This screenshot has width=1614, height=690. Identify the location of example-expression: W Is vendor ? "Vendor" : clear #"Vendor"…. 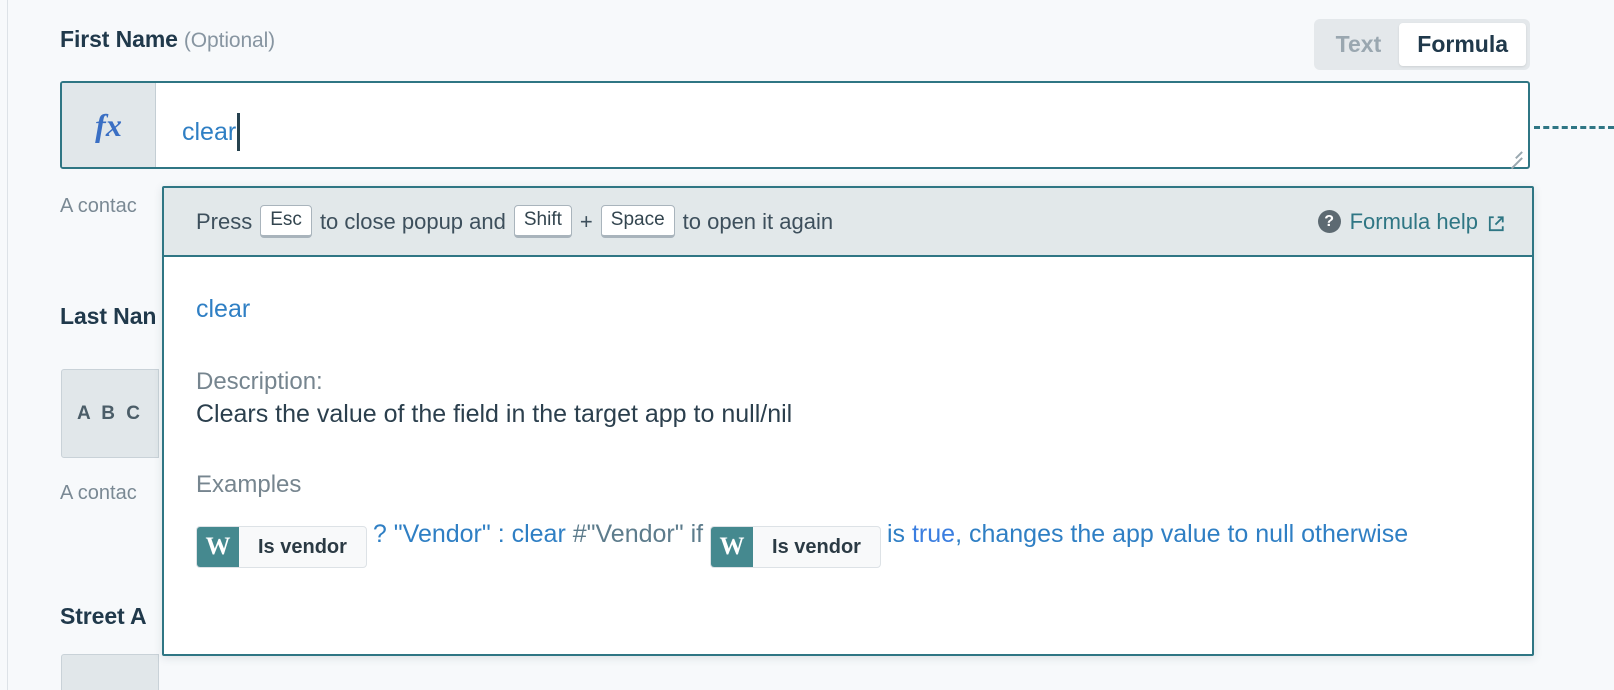
(849, 539).